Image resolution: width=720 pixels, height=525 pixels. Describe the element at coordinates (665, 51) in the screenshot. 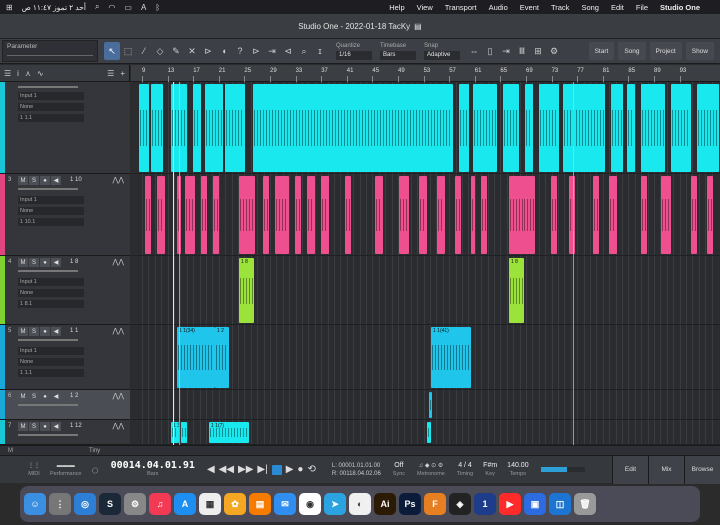

I see `project-button: Project` at that location.